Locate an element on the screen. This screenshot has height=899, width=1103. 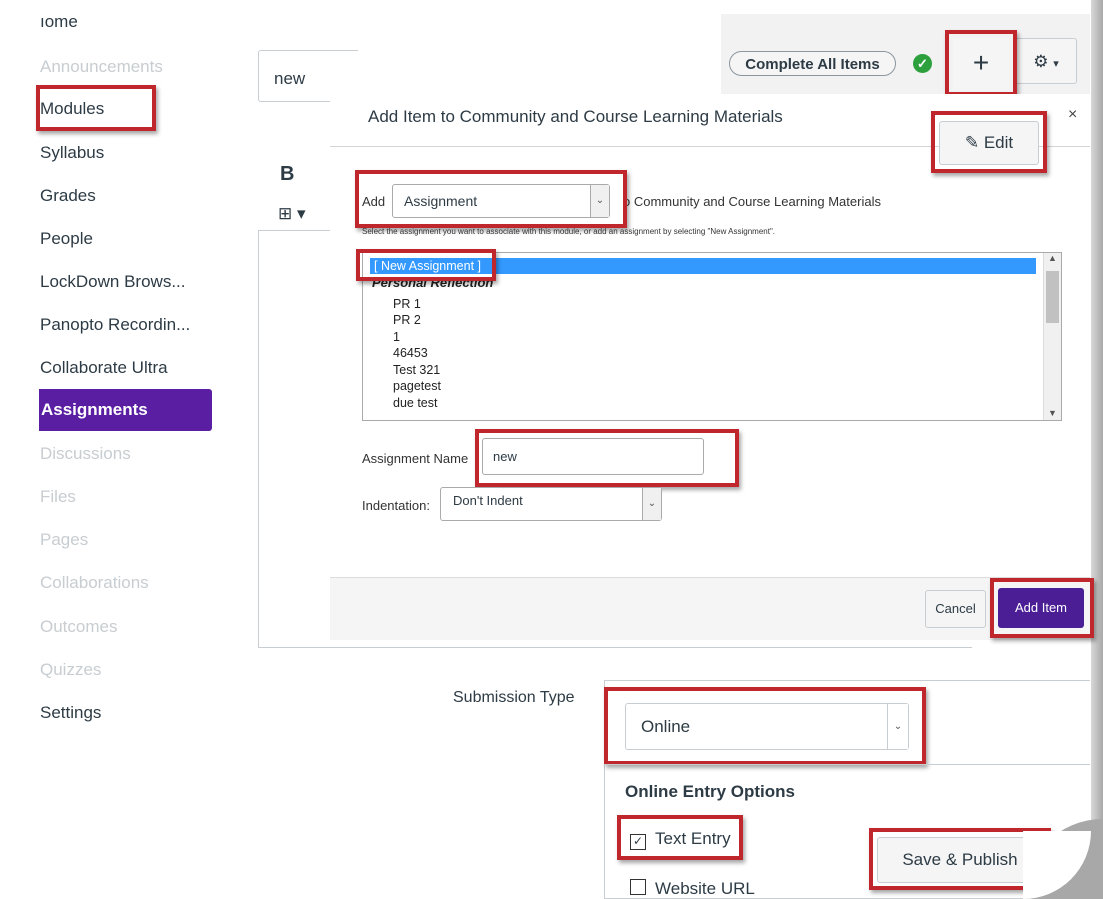
sidebar-item-announcements: Announcements is located at coordinates (101, 67).